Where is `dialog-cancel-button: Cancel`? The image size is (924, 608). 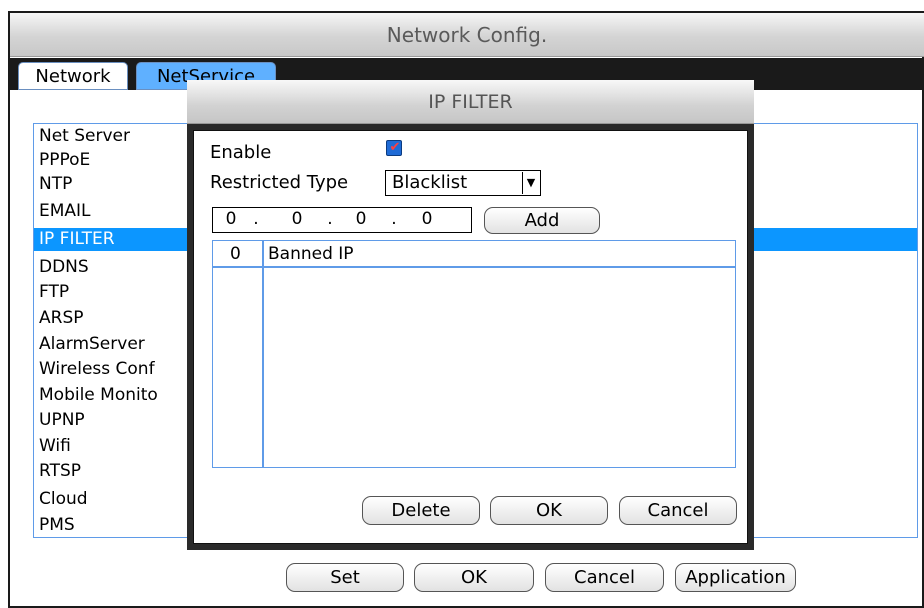
dialog-cancel-button: Cancel is located at coordinates (678, 510).